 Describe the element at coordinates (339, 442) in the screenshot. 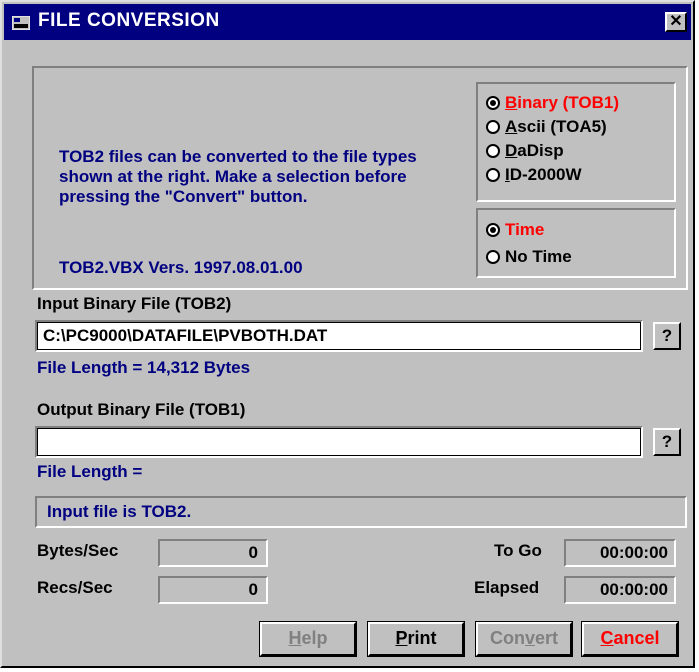

I see `output-file-field` at that location.